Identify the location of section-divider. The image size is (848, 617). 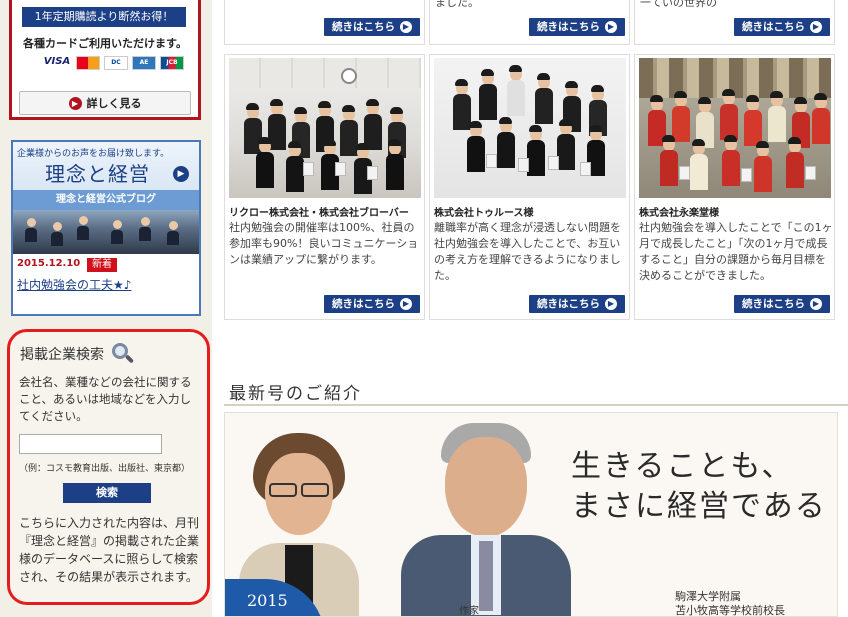
(536, 405).